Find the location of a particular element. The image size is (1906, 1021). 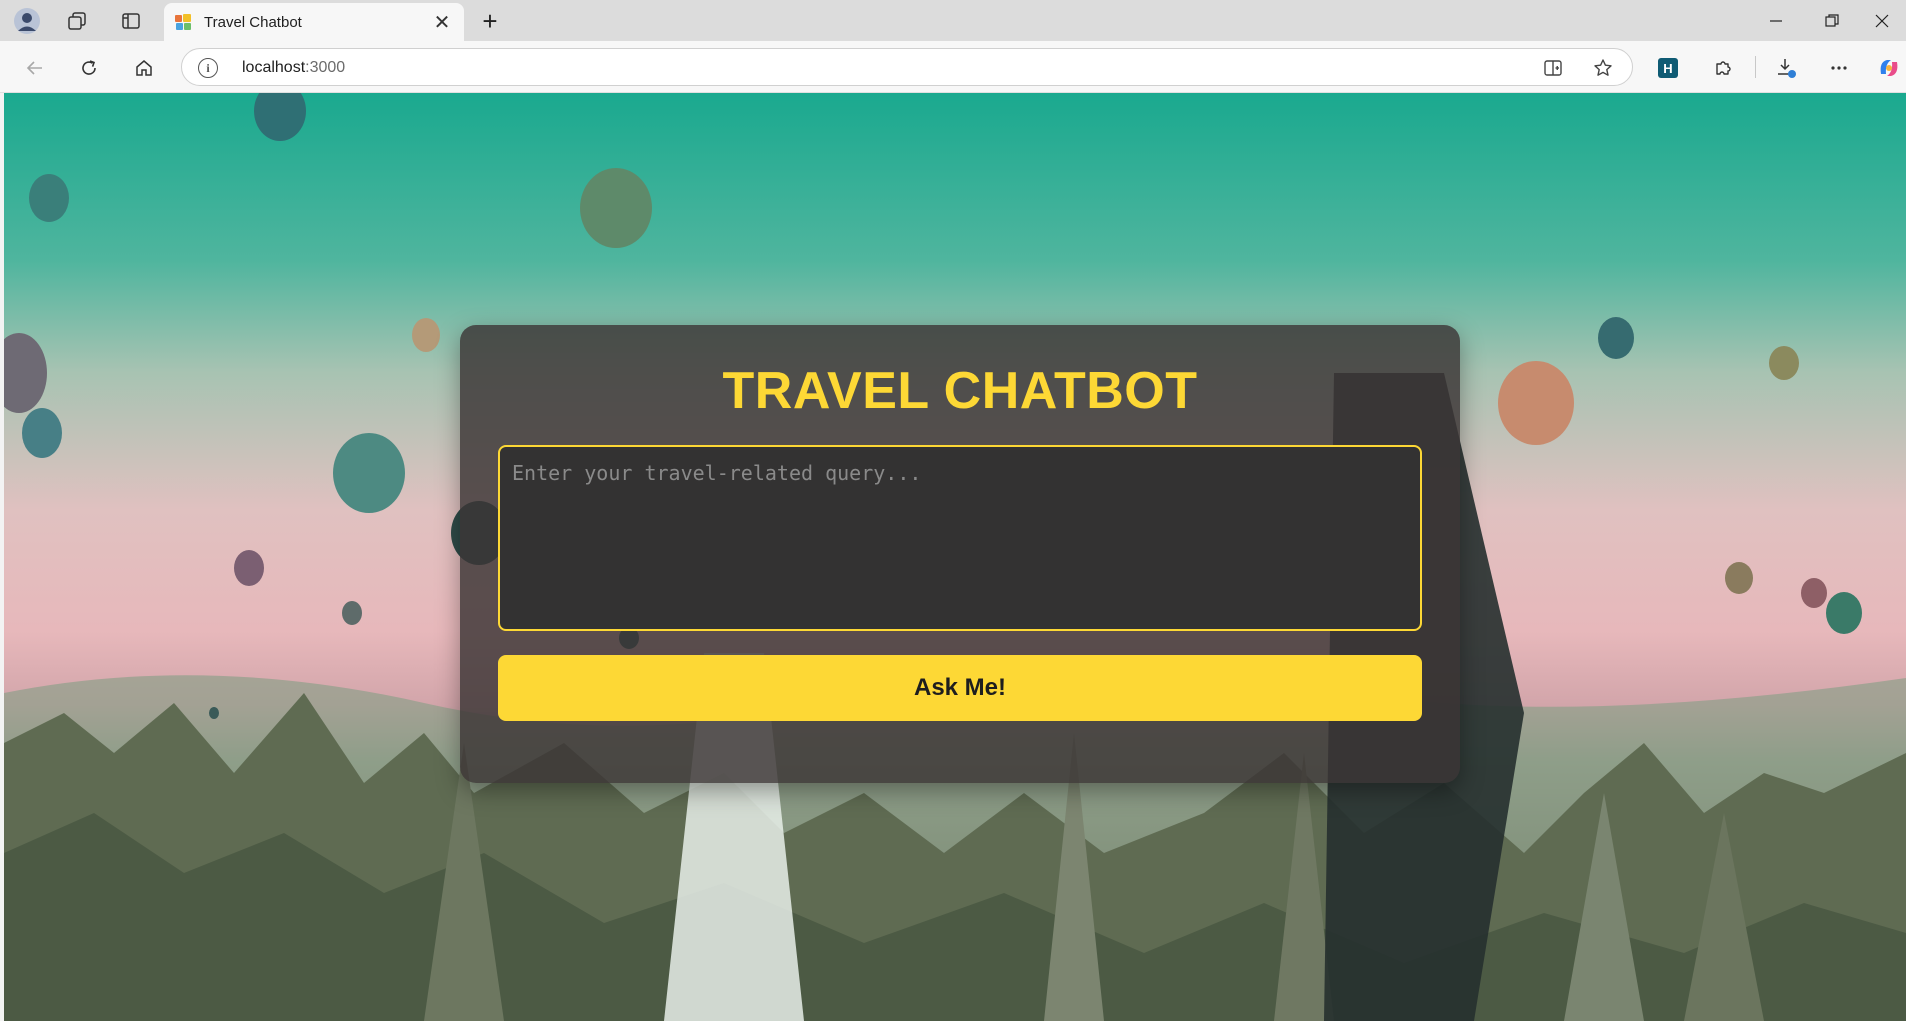

restore-button is located at coordinates (1832, 21).